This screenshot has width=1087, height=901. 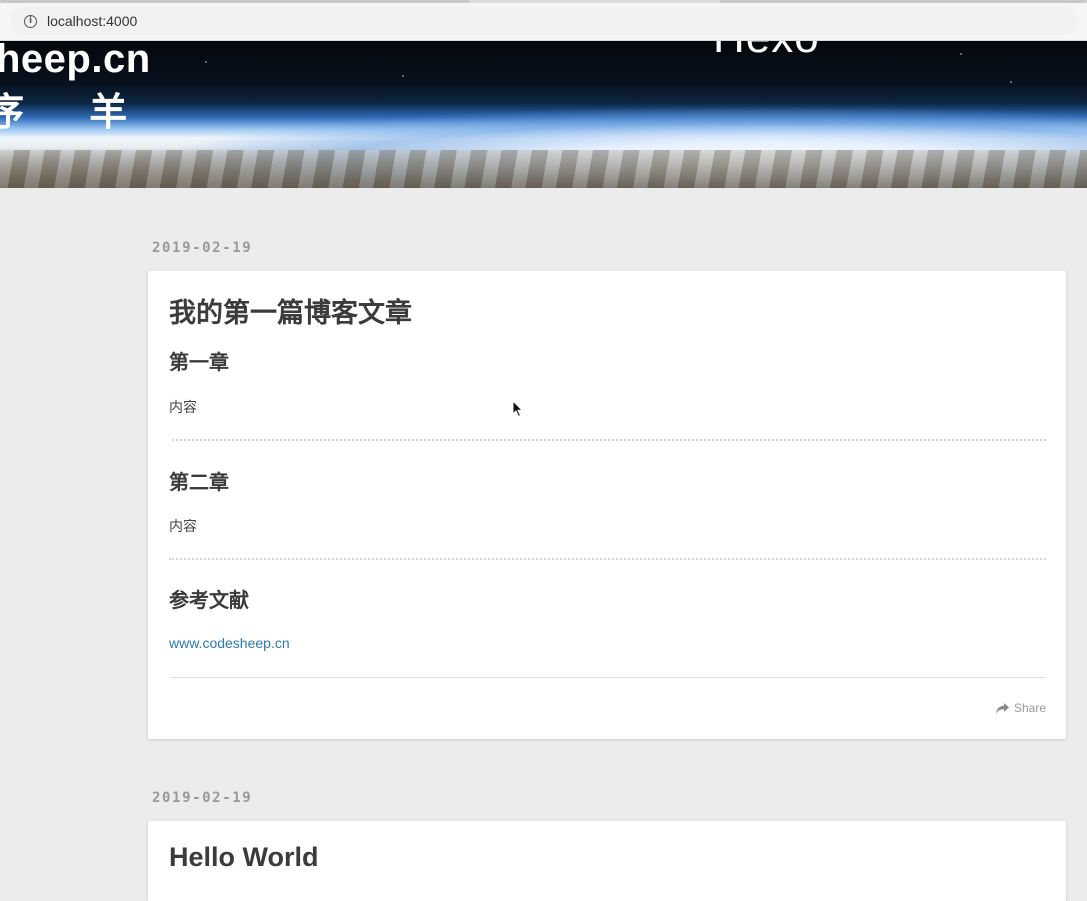 I want to click on address-bar: i localhost:4000, so click(x=543, y=21).